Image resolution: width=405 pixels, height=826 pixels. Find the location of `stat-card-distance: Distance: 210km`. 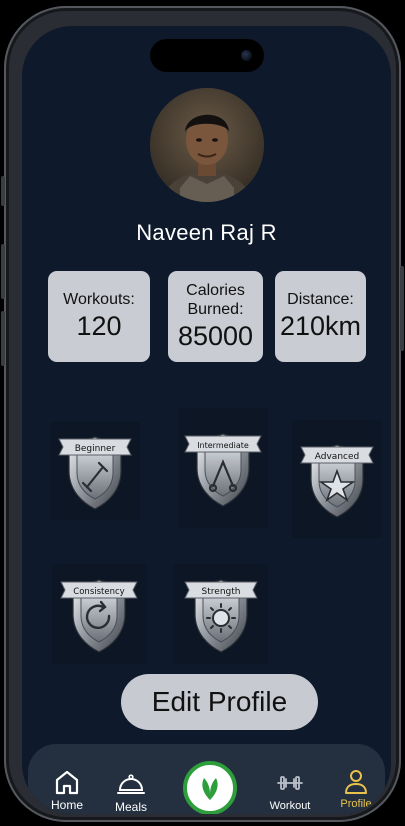

stat-card-distance: Distance: 210km is located at coordinates (320, 316).